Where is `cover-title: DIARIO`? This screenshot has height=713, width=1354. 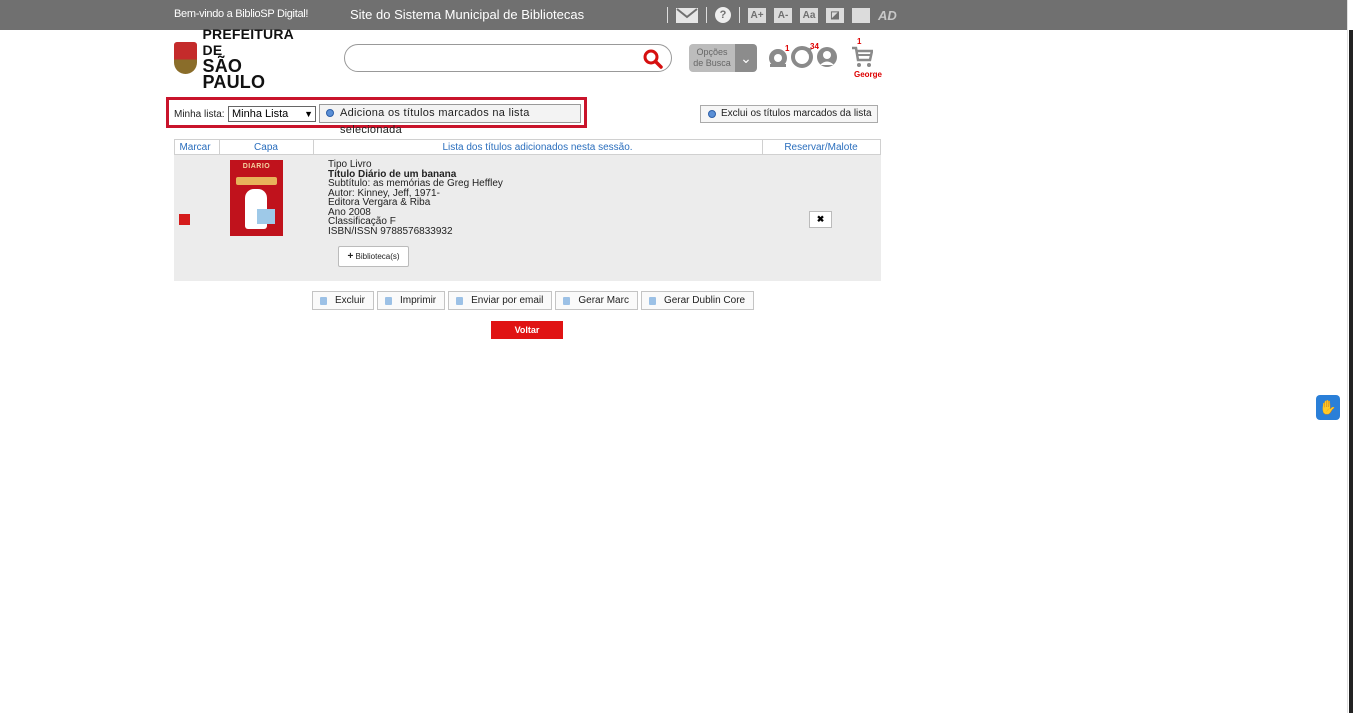 cover-title: DIARIO is located at coordinates (256, 166).